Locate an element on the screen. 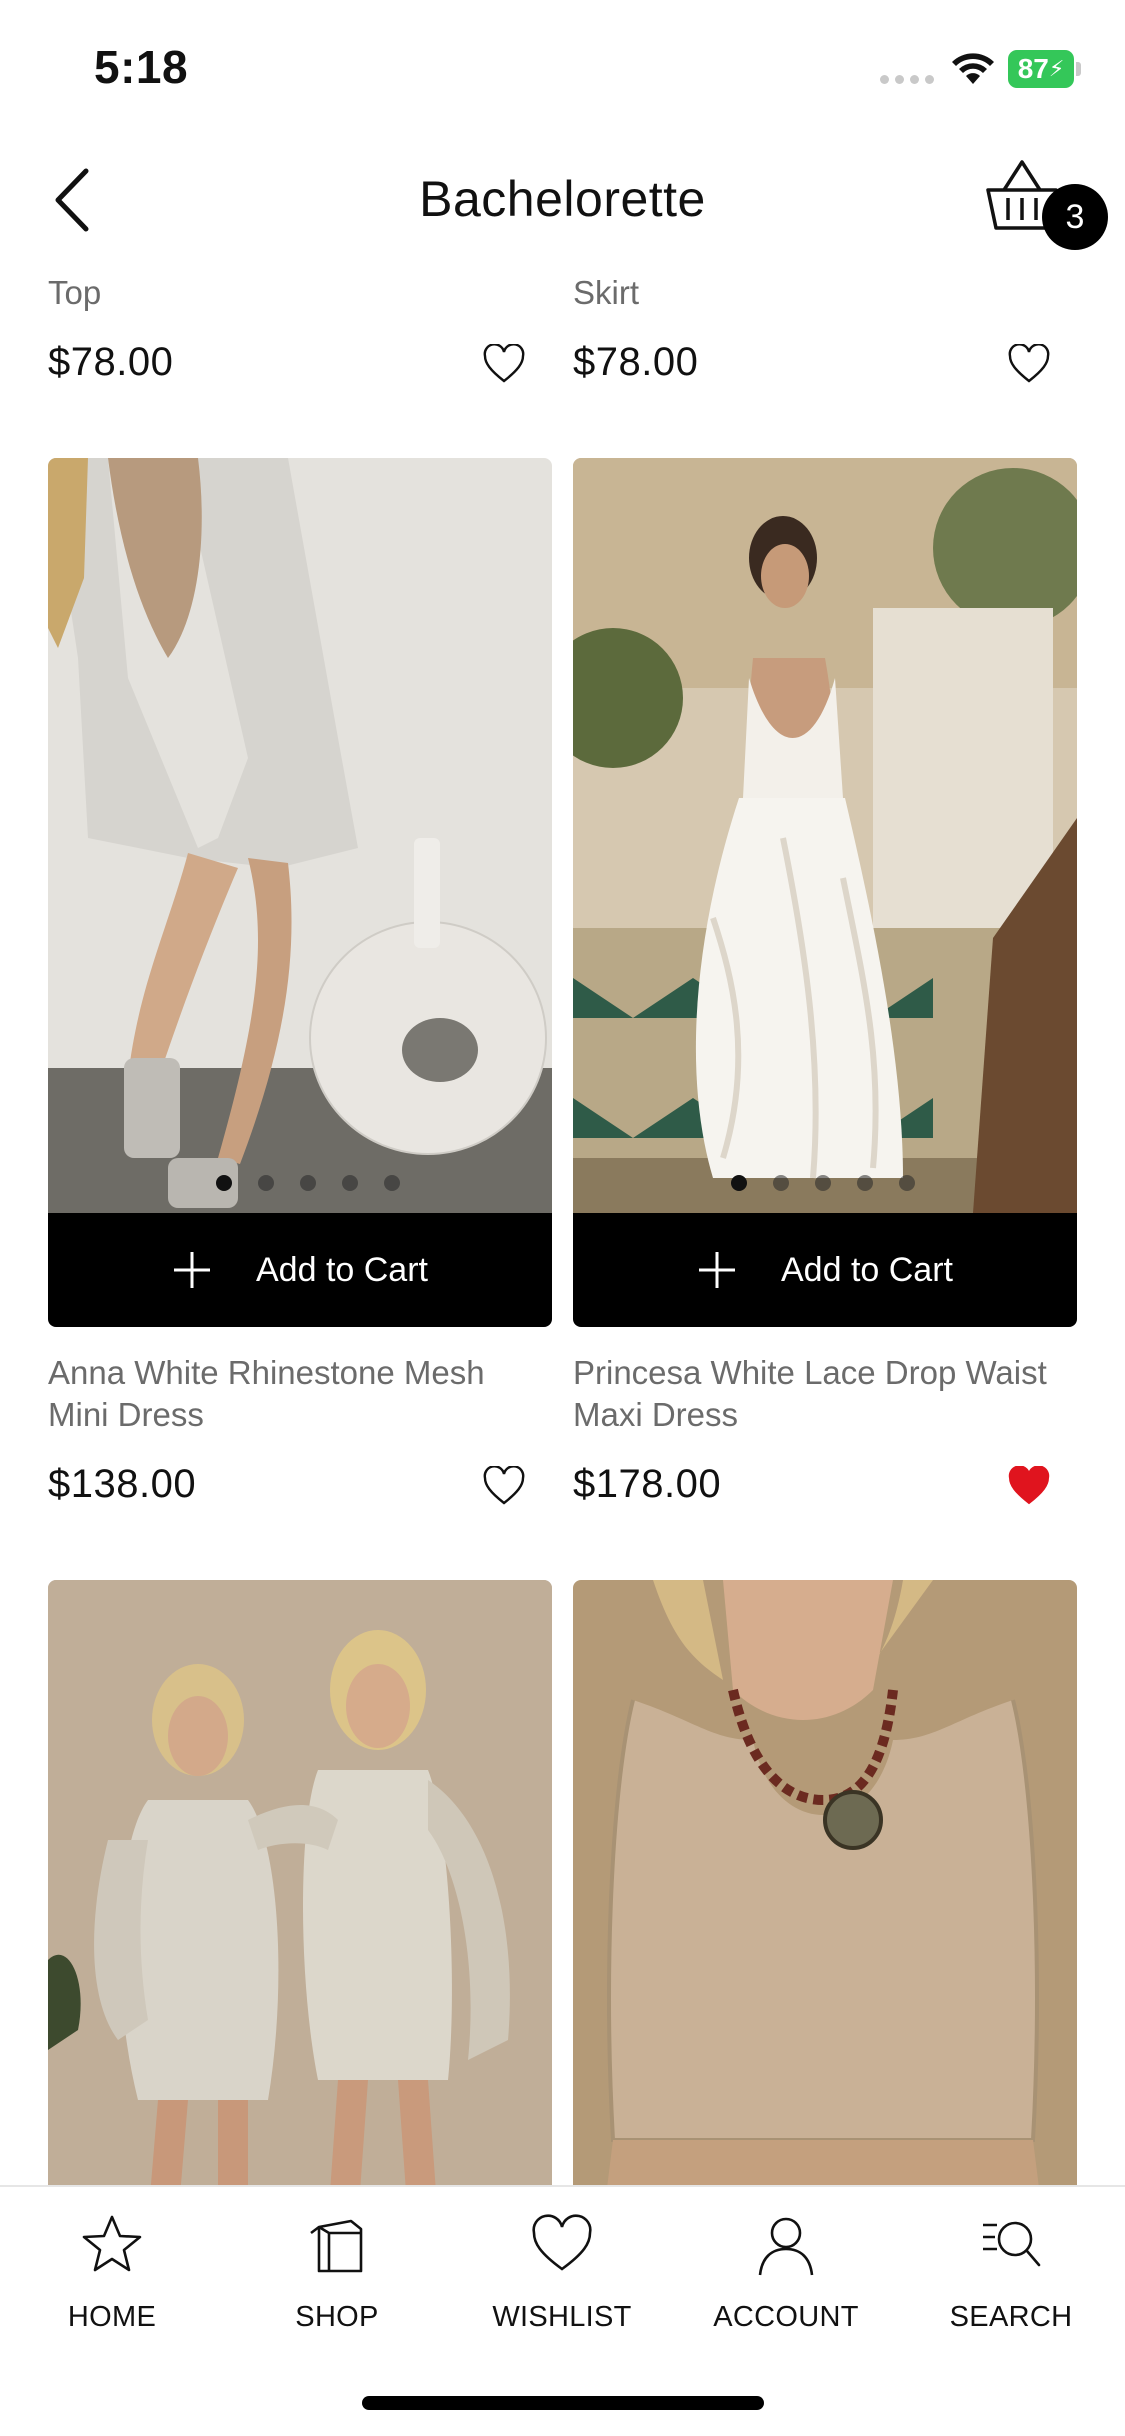  wifi-icon is located at coordinates (973, 68).